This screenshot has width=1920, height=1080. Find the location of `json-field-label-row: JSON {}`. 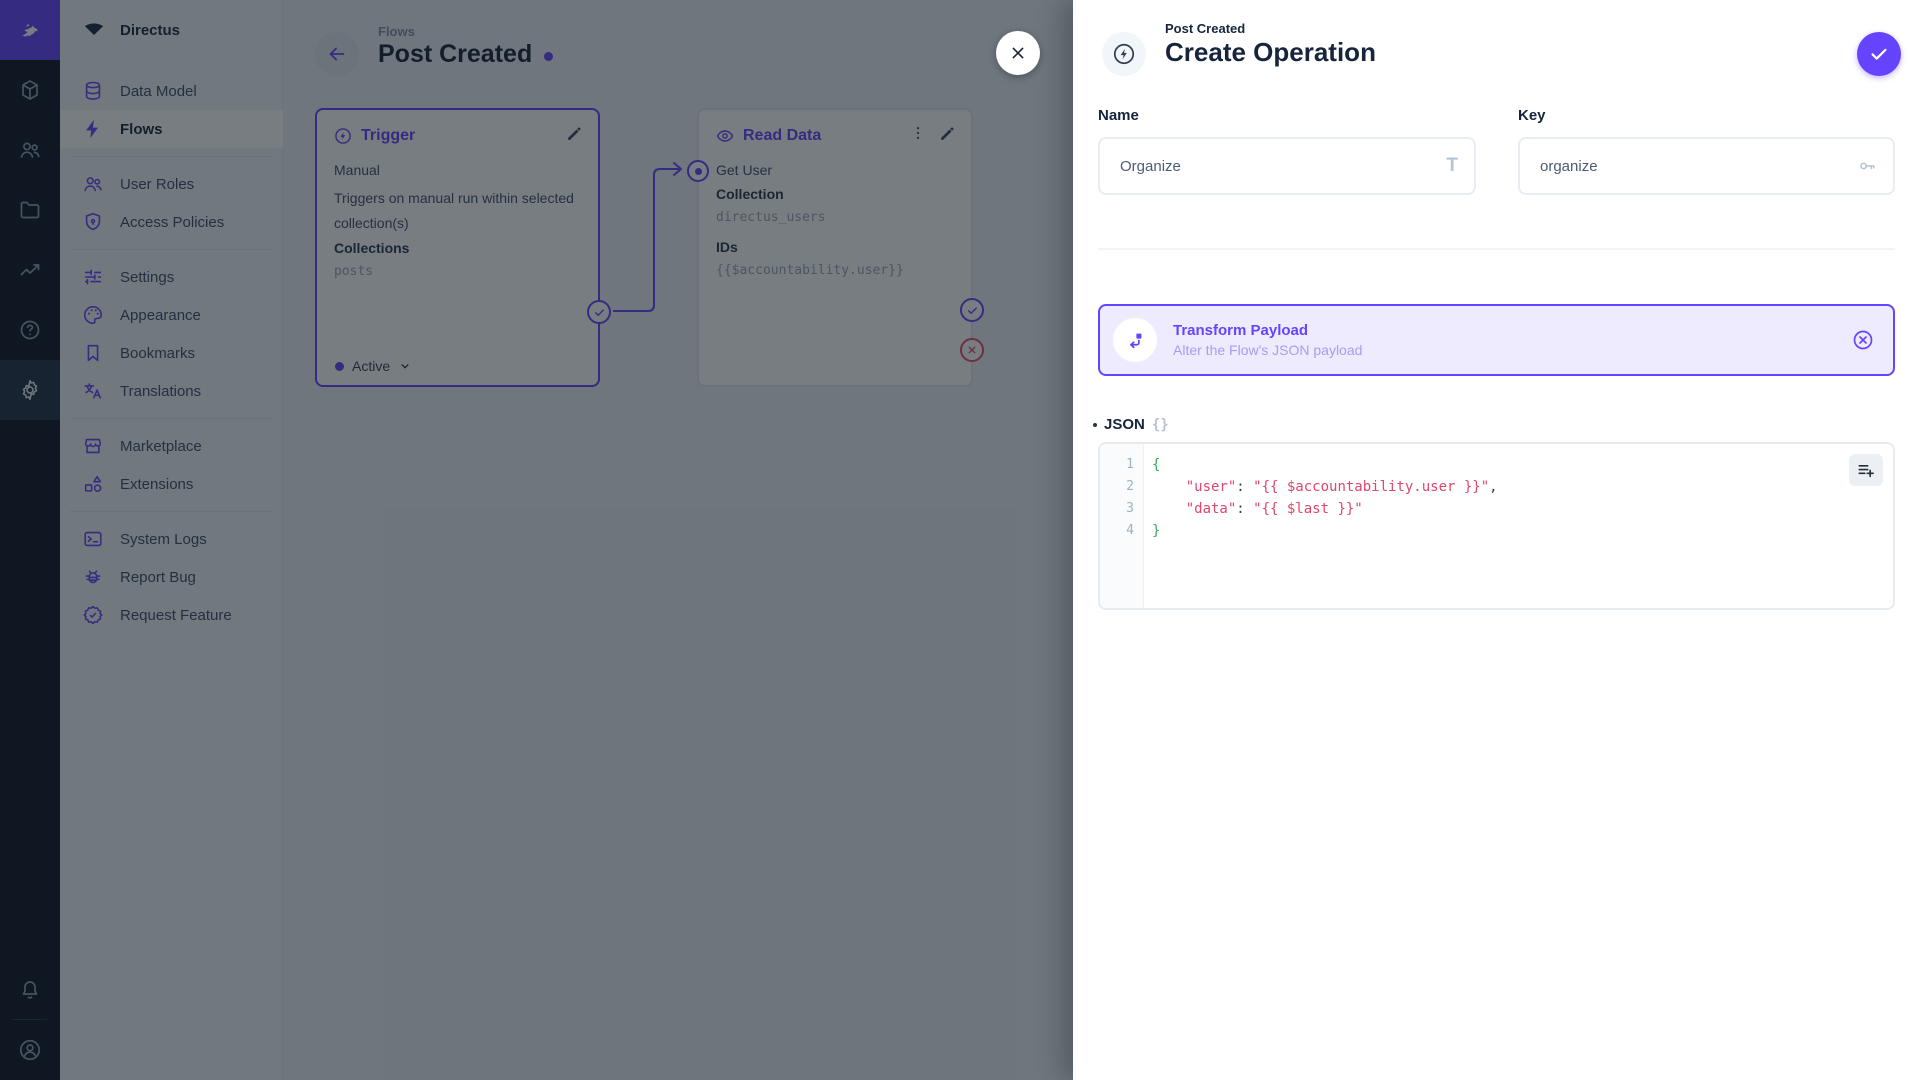

json-field-label-row: JSON {} is located at coordinates (1131, 424).